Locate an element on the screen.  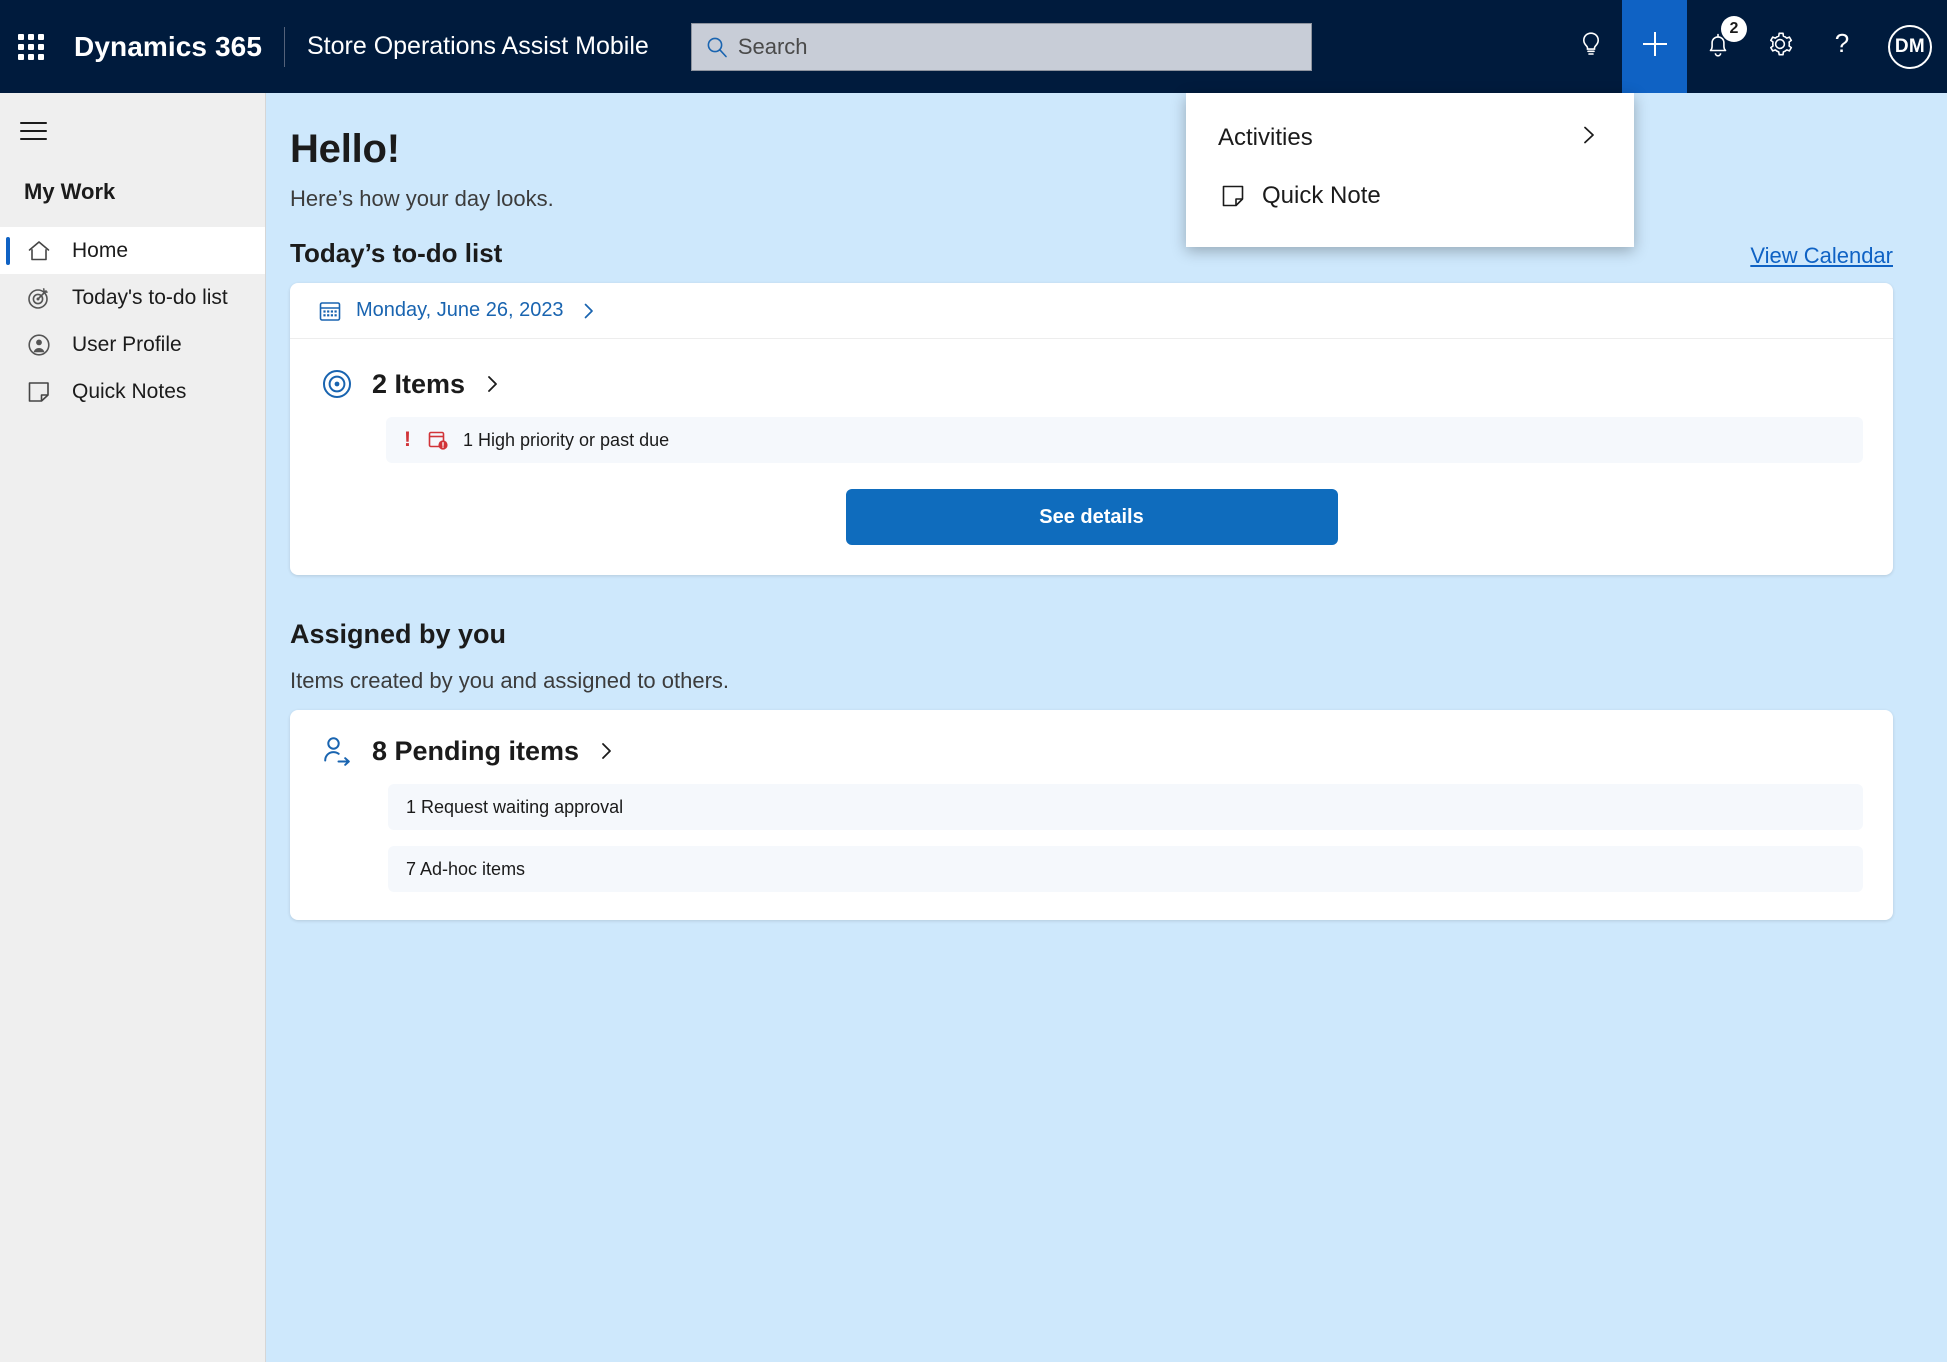
see-details-row: See details is located at coordinates (1091, 517).